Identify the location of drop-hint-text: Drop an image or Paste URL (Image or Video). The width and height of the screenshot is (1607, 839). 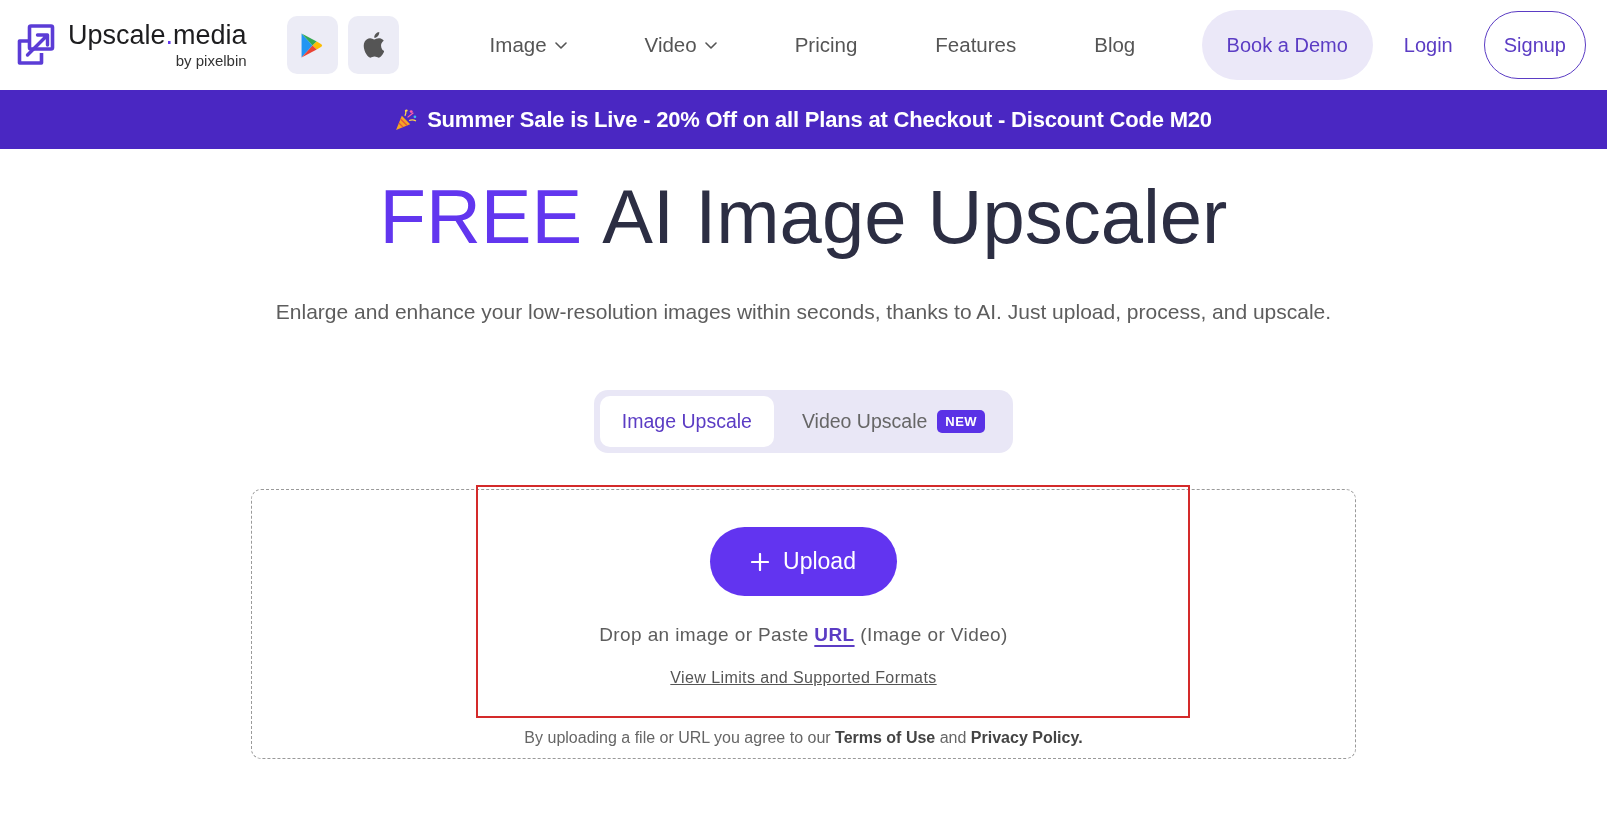
(803, 635).